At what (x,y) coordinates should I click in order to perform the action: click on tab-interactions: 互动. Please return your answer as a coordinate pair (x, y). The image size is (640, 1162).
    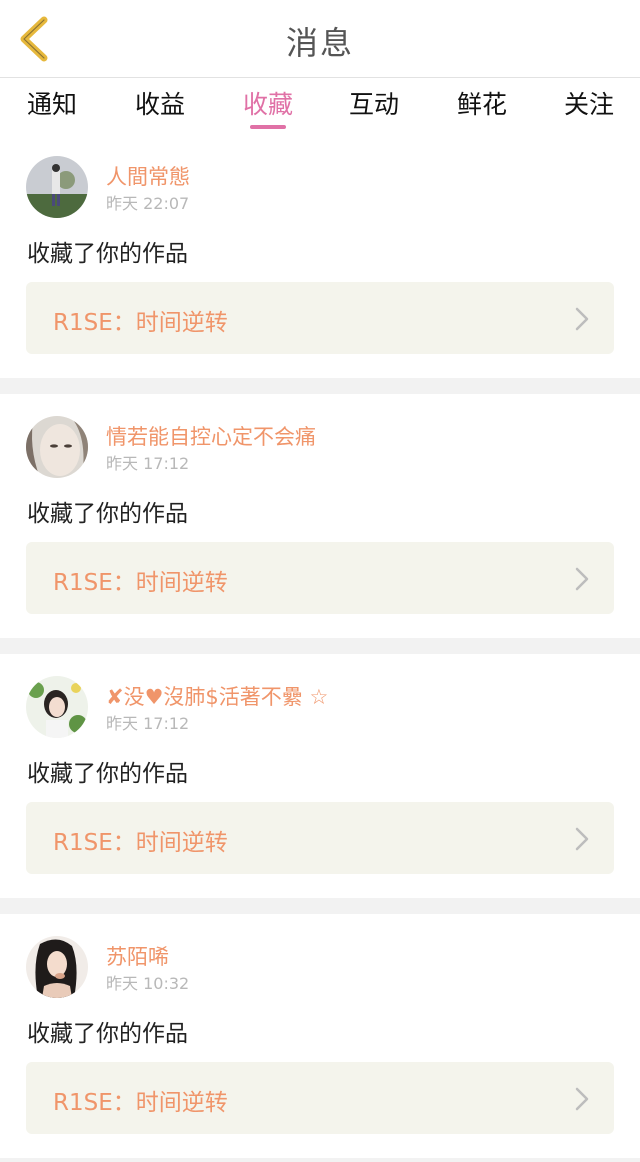
    Looking at the image, I should click on (374, 103).